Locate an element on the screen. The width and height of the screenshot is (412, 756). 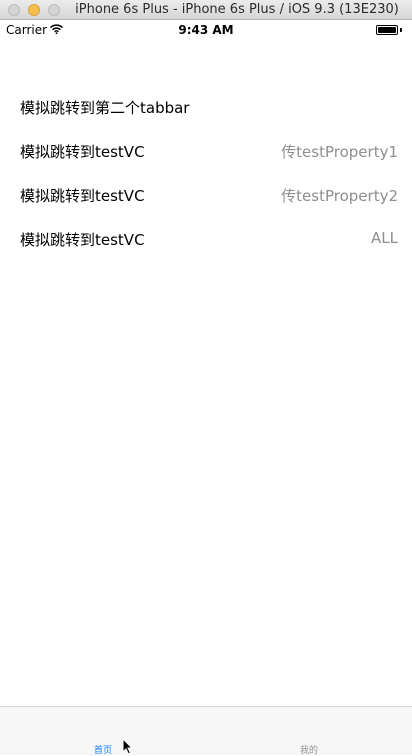
window-minimize-button is located at coordinates (34, 10).